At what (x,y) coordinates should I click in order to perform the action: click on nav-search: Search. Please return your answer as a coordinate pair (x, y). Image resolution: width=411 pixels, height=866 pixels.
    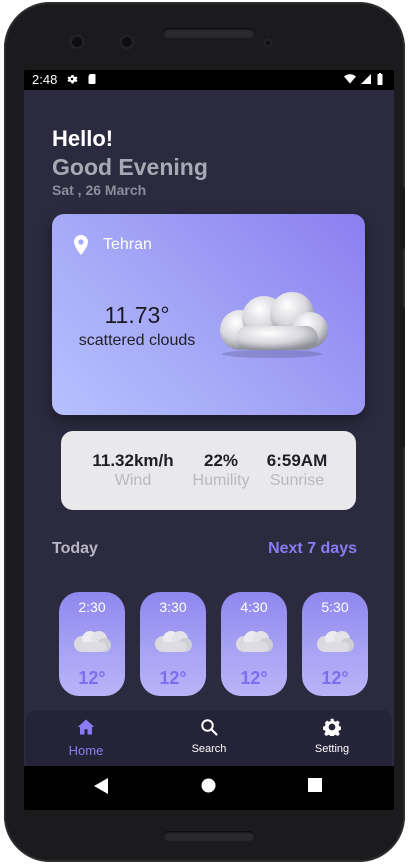
    Looking at the image, I should click on (209, 736).